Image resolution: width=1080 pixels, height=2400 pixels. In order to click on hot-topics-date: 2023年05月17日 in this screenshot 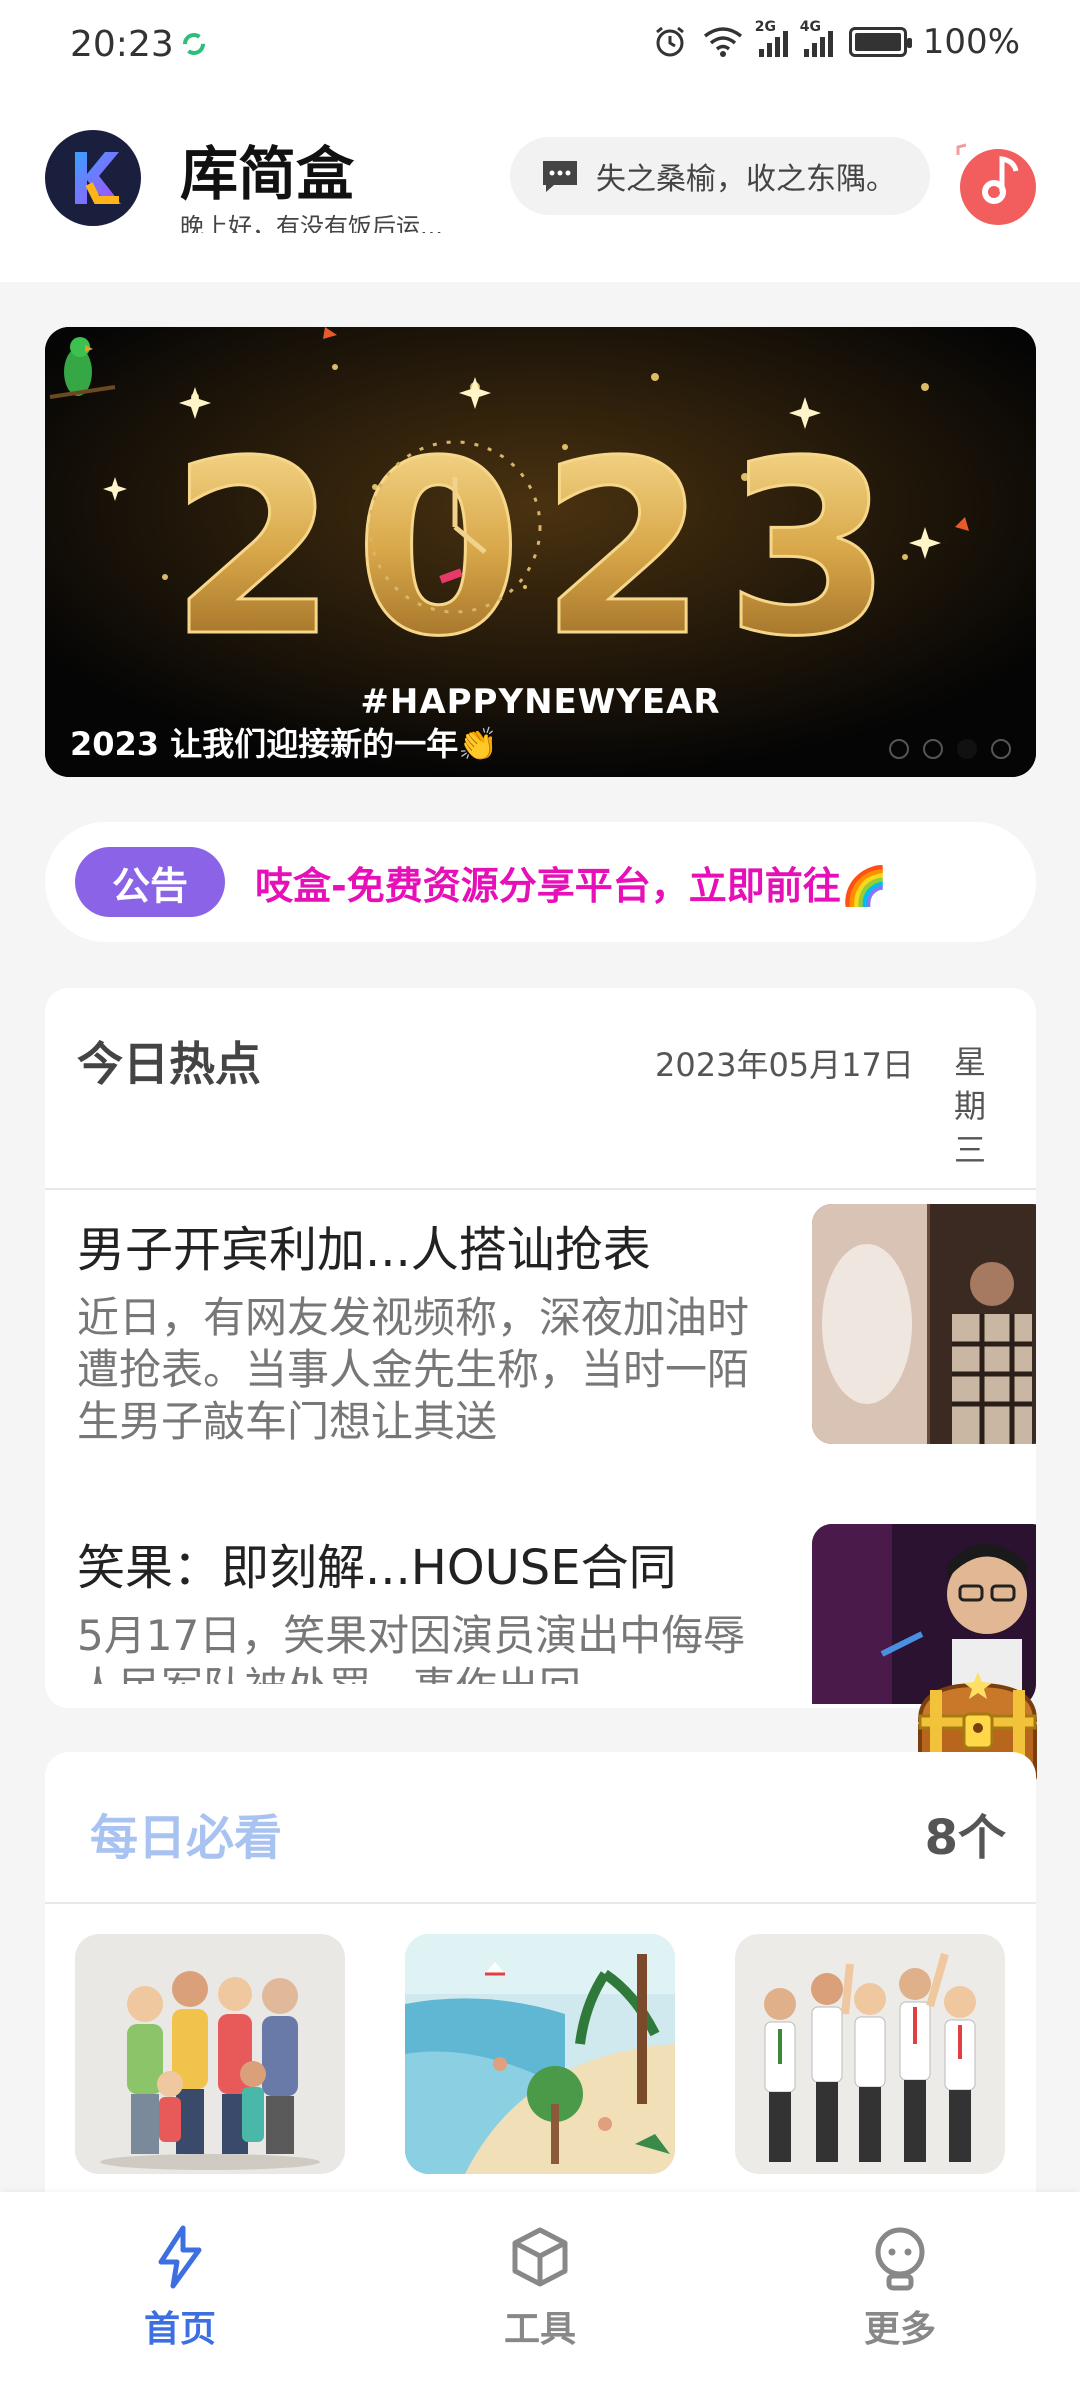, I will do `click(784, 1065)`.